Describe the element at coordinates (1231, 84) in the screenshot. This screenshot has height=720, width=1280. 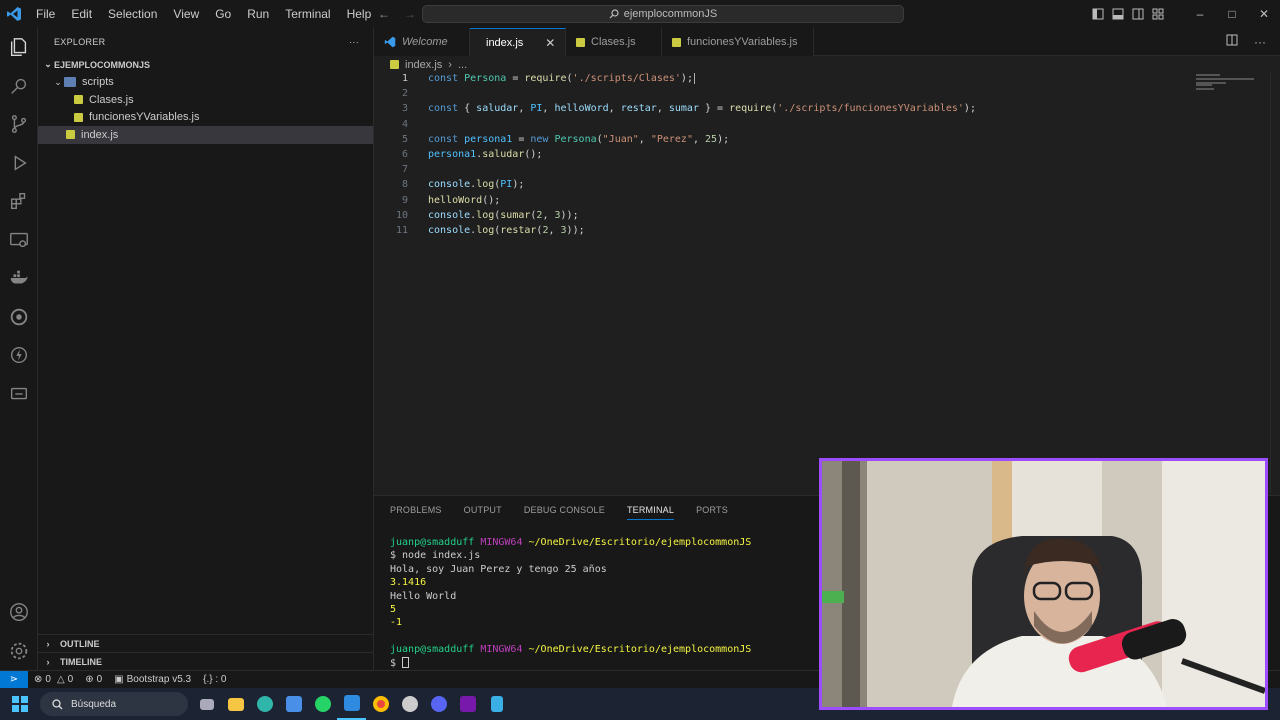
I see `minimap` at that location.